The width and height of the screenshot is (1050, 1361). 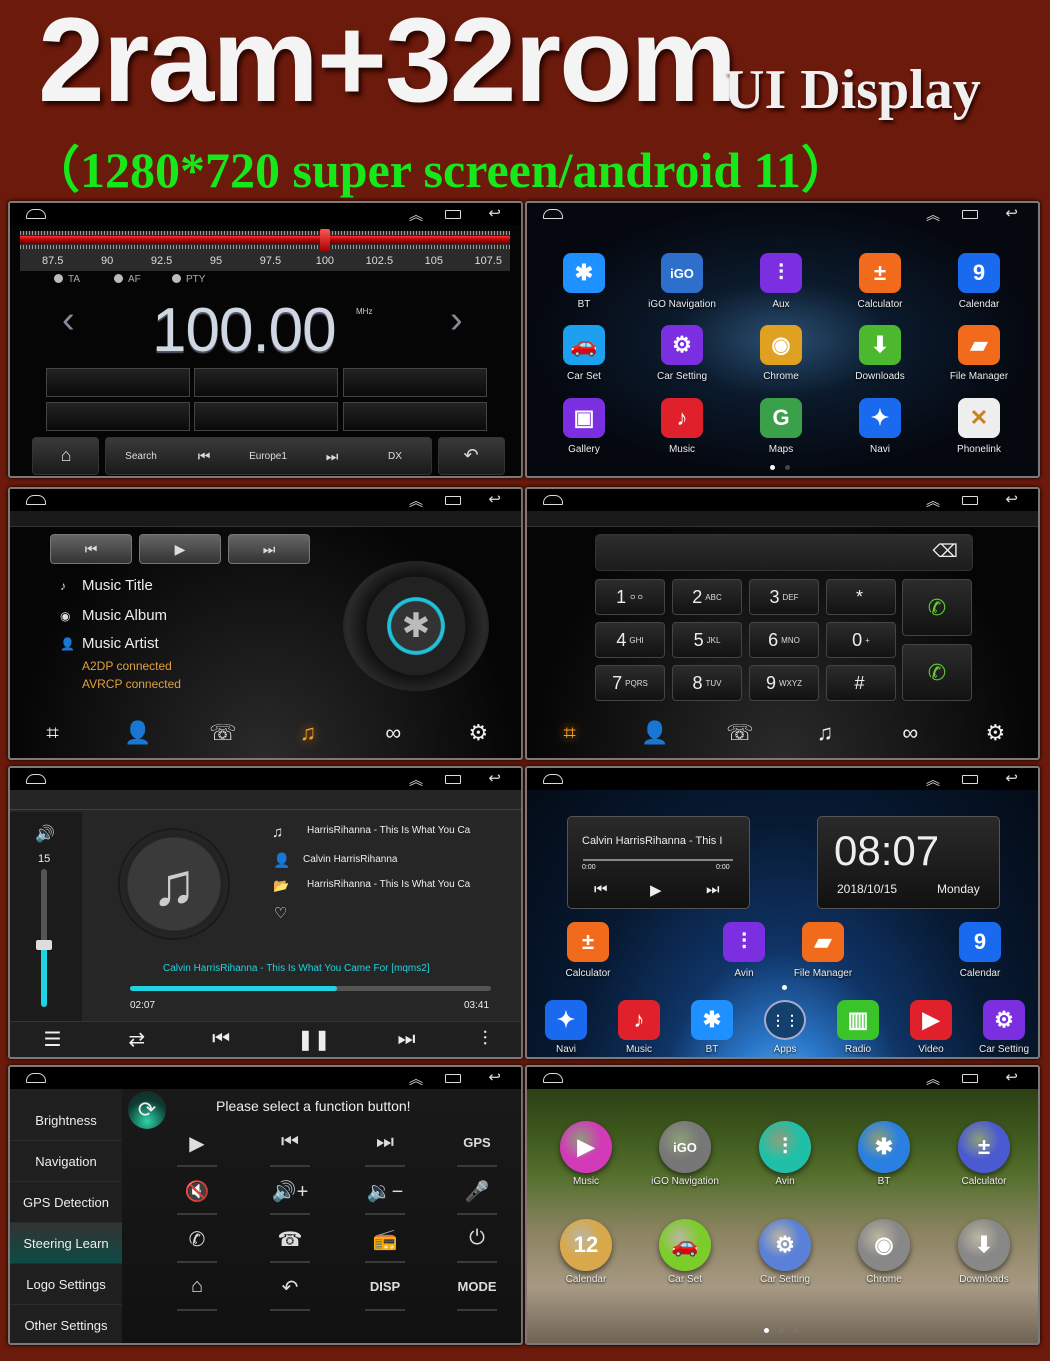 What do you see at coordinates (784, 552) in the screenshot?
I see `phone-number-field: ⌫` at bounding box center [784, 552].